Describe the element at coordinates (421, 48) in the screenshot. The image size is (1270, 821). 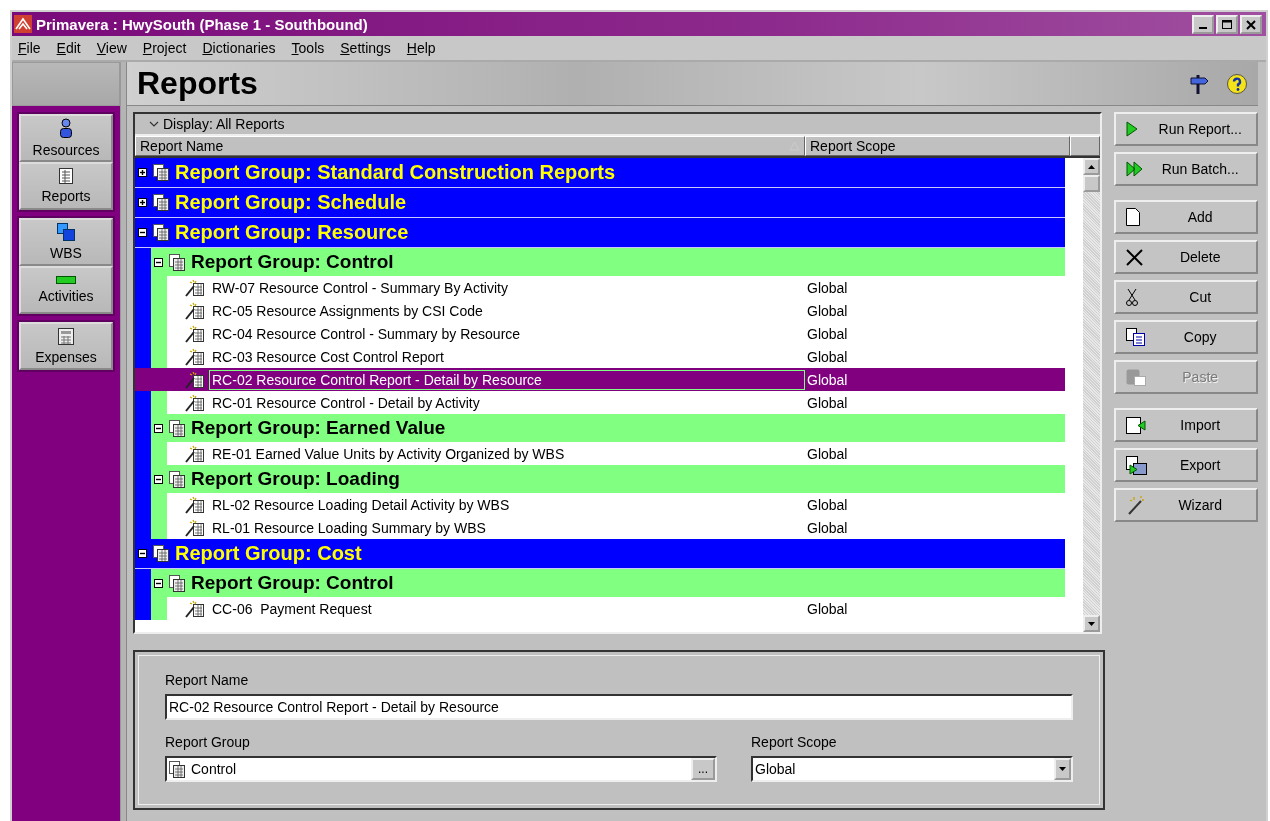
I see `menu-item: Help` at that location.